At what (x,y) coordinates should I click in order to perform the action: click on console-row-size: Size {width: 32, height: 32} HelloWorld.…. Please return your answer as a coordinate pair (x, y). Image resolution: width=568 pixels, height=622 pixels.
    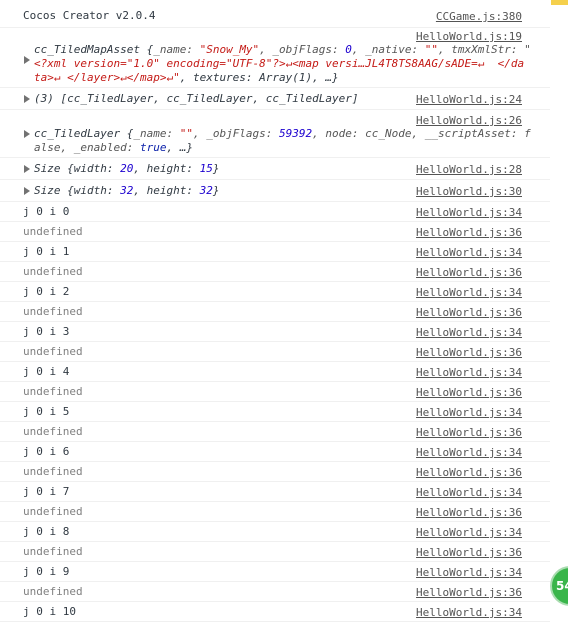
    Looking at the image, I should click on (275, 191).